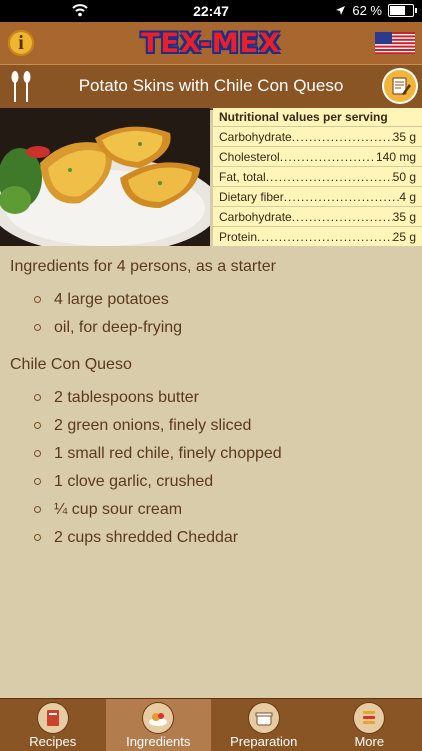 The width and height of the screenshot is (422, 751). What do you see at coordinates (251, 197) in the screenshot?
I see `nutrition-label: Dietary fiber` at bounding box center [251, 197].